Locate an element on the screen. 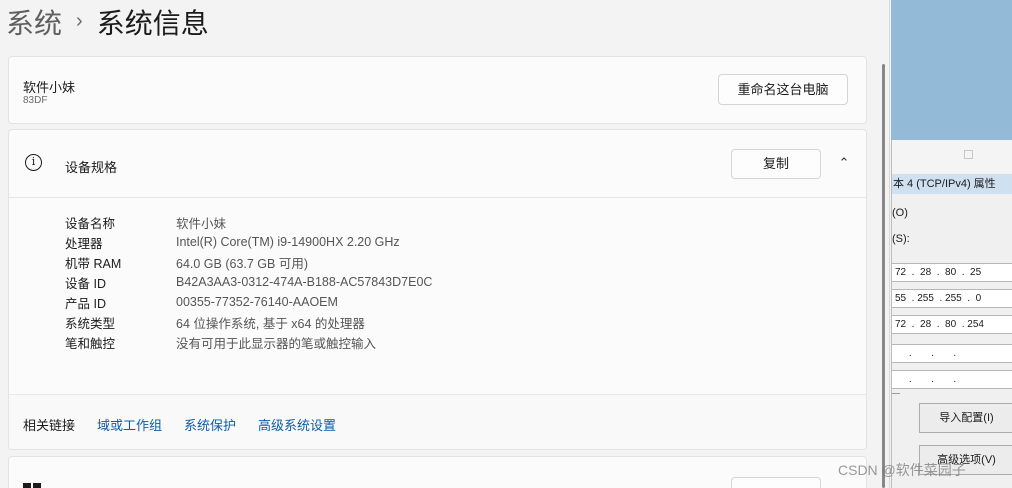  spec-label: 机带 RAM is located at coordinates (93, 263).